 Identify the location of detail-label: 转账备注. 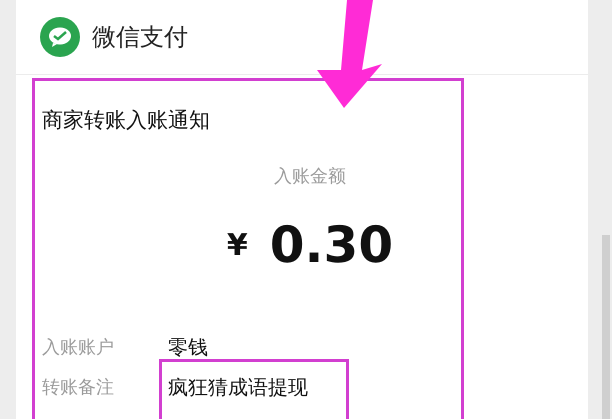
(78, 388).